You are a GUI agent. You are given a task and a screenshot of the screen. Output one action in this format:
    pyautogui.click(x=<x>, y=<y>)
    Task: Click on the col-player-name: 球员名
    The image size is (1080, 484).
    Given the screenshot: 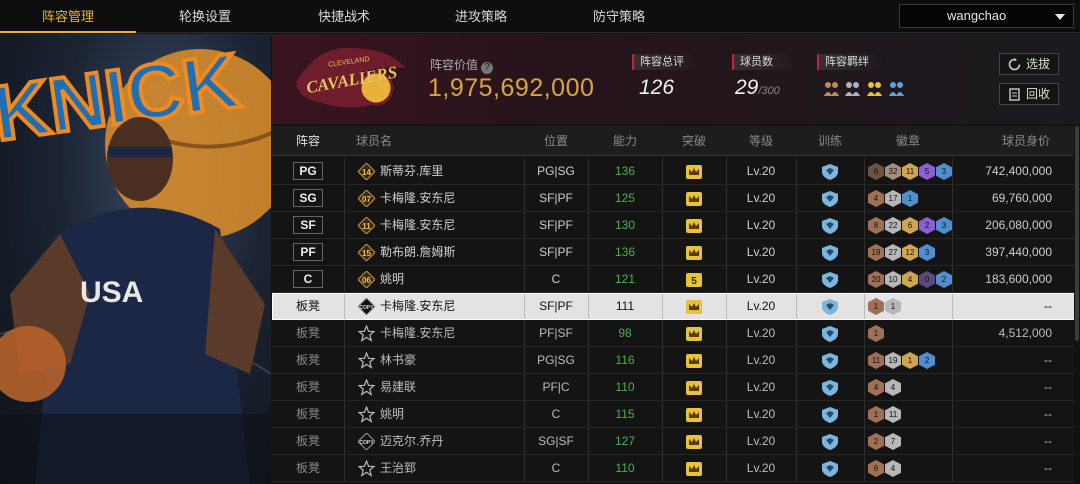 What is the action you would take?
    pyautogui.click(x=434, y=141)
    